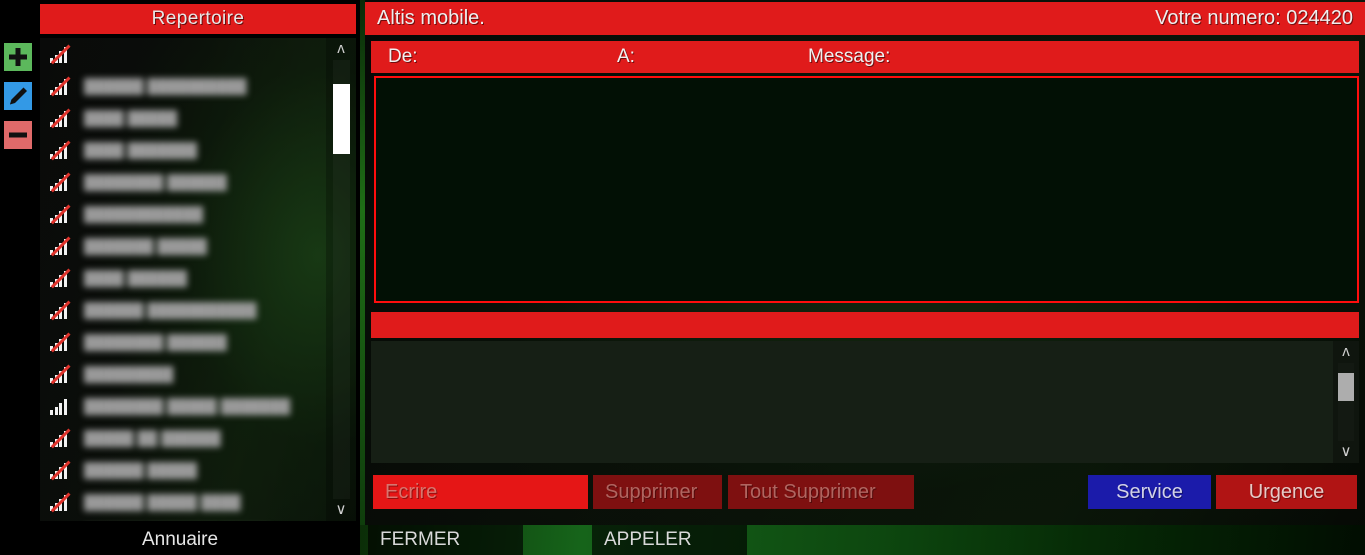 Image resolution: width=1365 pixels, height=555 pixels. I want to click on contact-row: ██████ █████ ████, so click(183, 502).